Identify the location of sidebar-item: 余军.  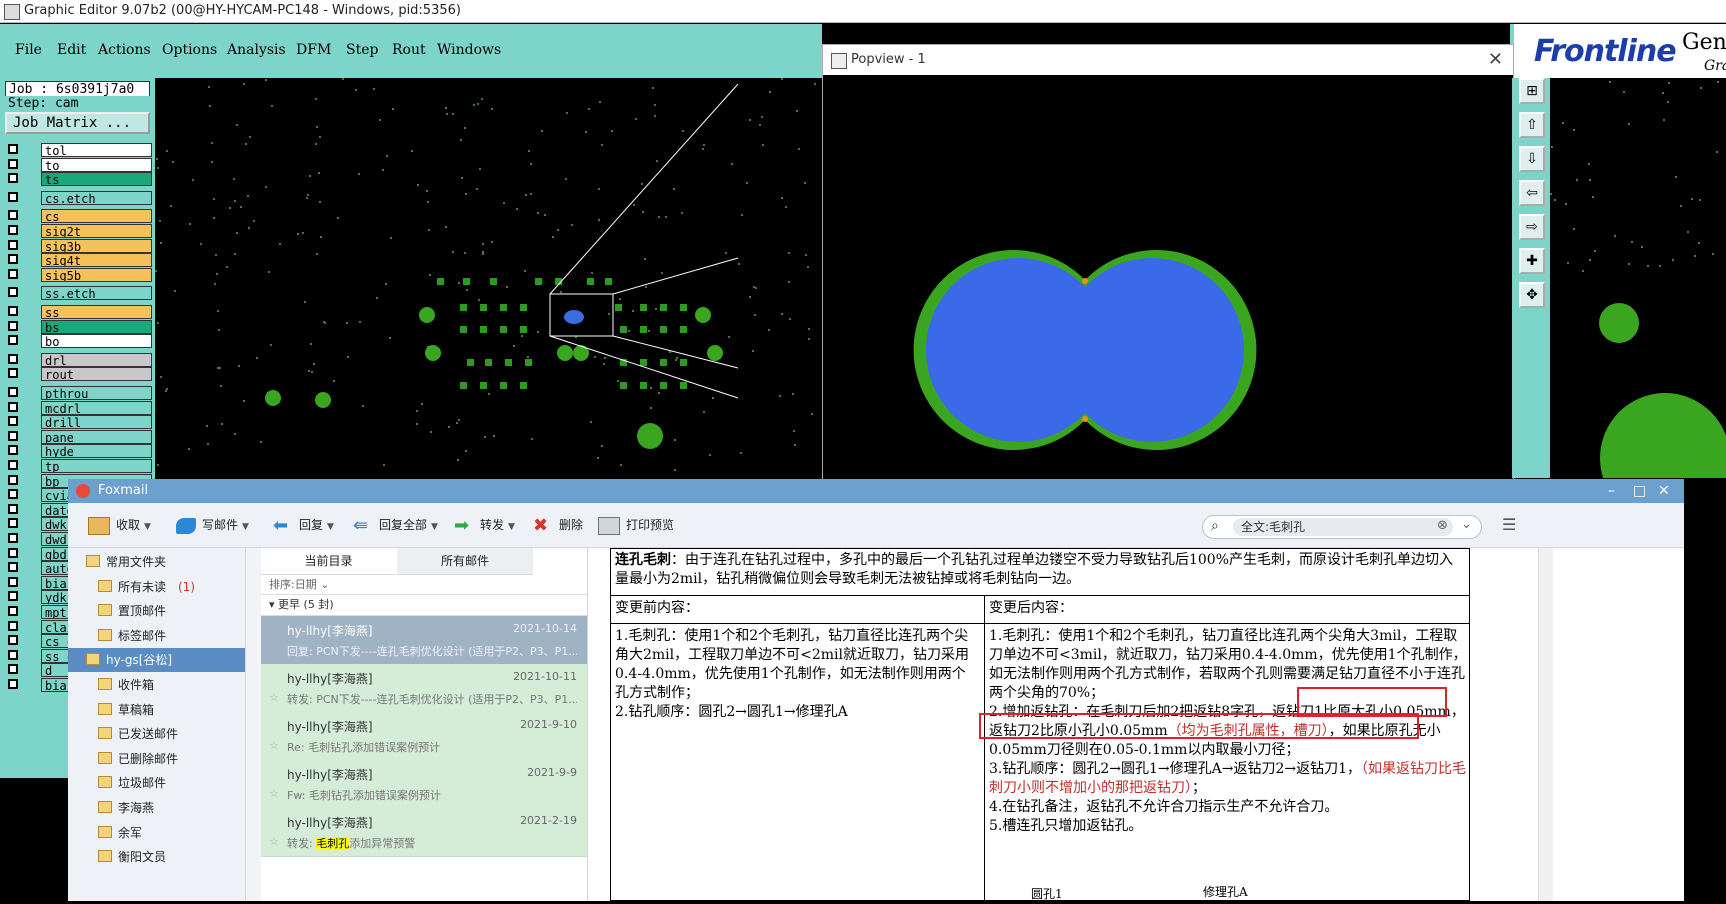
(156, 833).